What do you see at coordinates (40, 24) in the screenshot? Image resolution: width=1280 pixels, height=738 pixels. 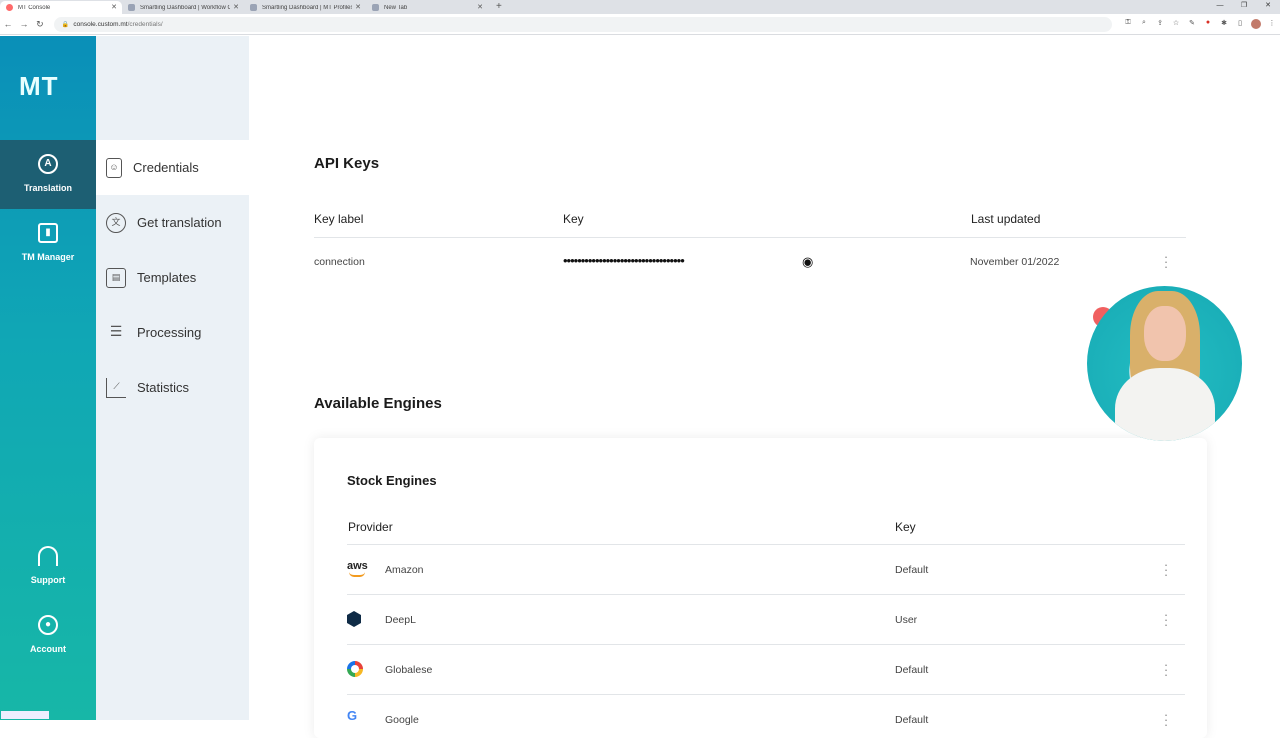 I see `reload-icon: ↻` at bounding box center [40, 24].